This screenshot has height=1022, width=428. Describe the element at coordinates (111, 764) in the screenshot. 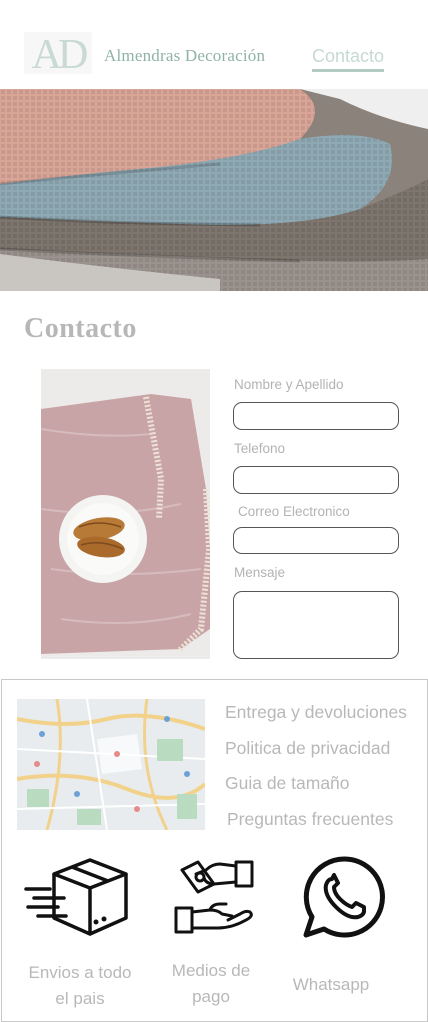

I see `location-map` at that location.